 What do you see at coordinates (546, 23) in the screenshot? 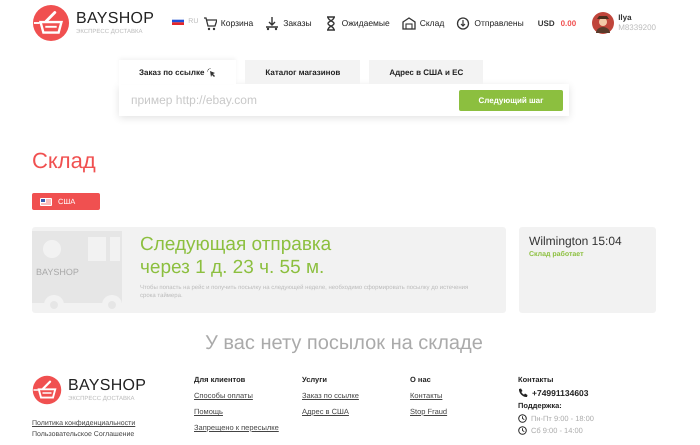
I see `currency-label: USD` at bounding box center [546, 23].